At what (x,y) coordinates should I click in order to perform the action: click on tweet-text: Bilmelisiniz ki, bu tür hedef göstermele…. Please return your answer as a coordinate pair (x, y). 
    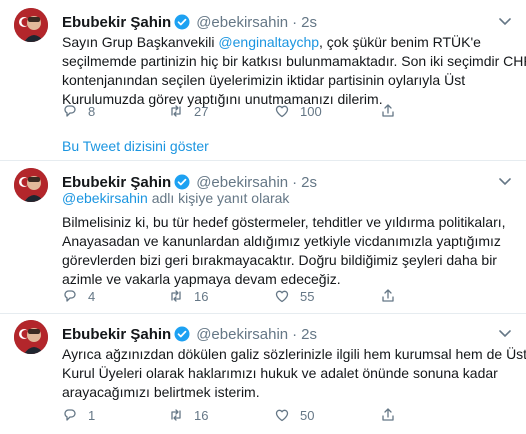
    Looking at the image, I should click on (284, 250).